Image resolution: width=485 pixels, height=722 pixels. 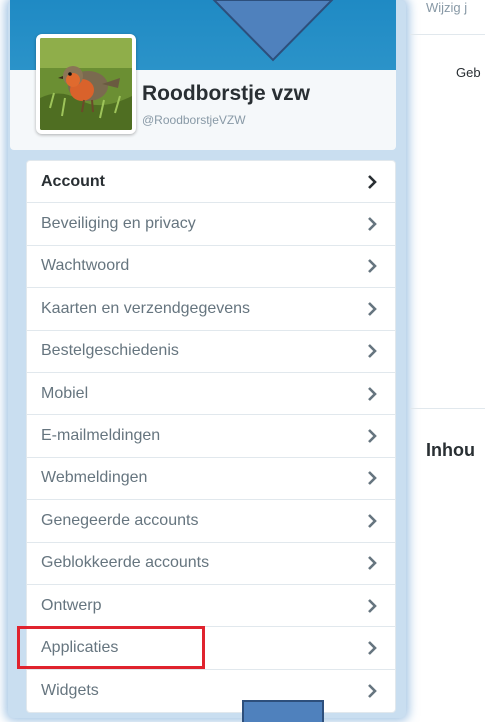 What do you see at coordinates (71, 605) in the screenshot?
I see `menu-item-label: Ontwerp` at bounding box center [71, 605].